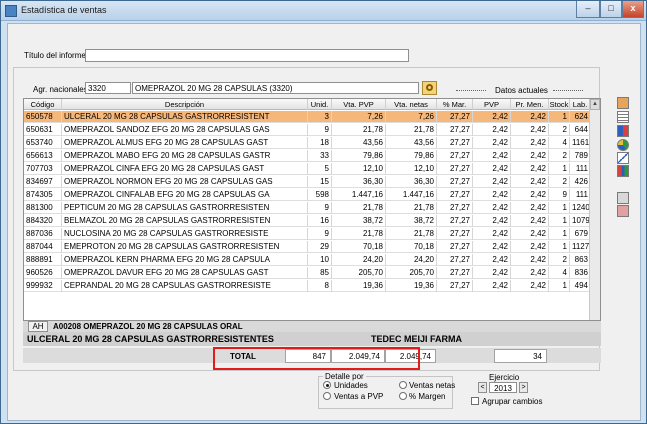 The image size is (647, 424). I want to click on cell-codigo: 650578, so click(43, 117).